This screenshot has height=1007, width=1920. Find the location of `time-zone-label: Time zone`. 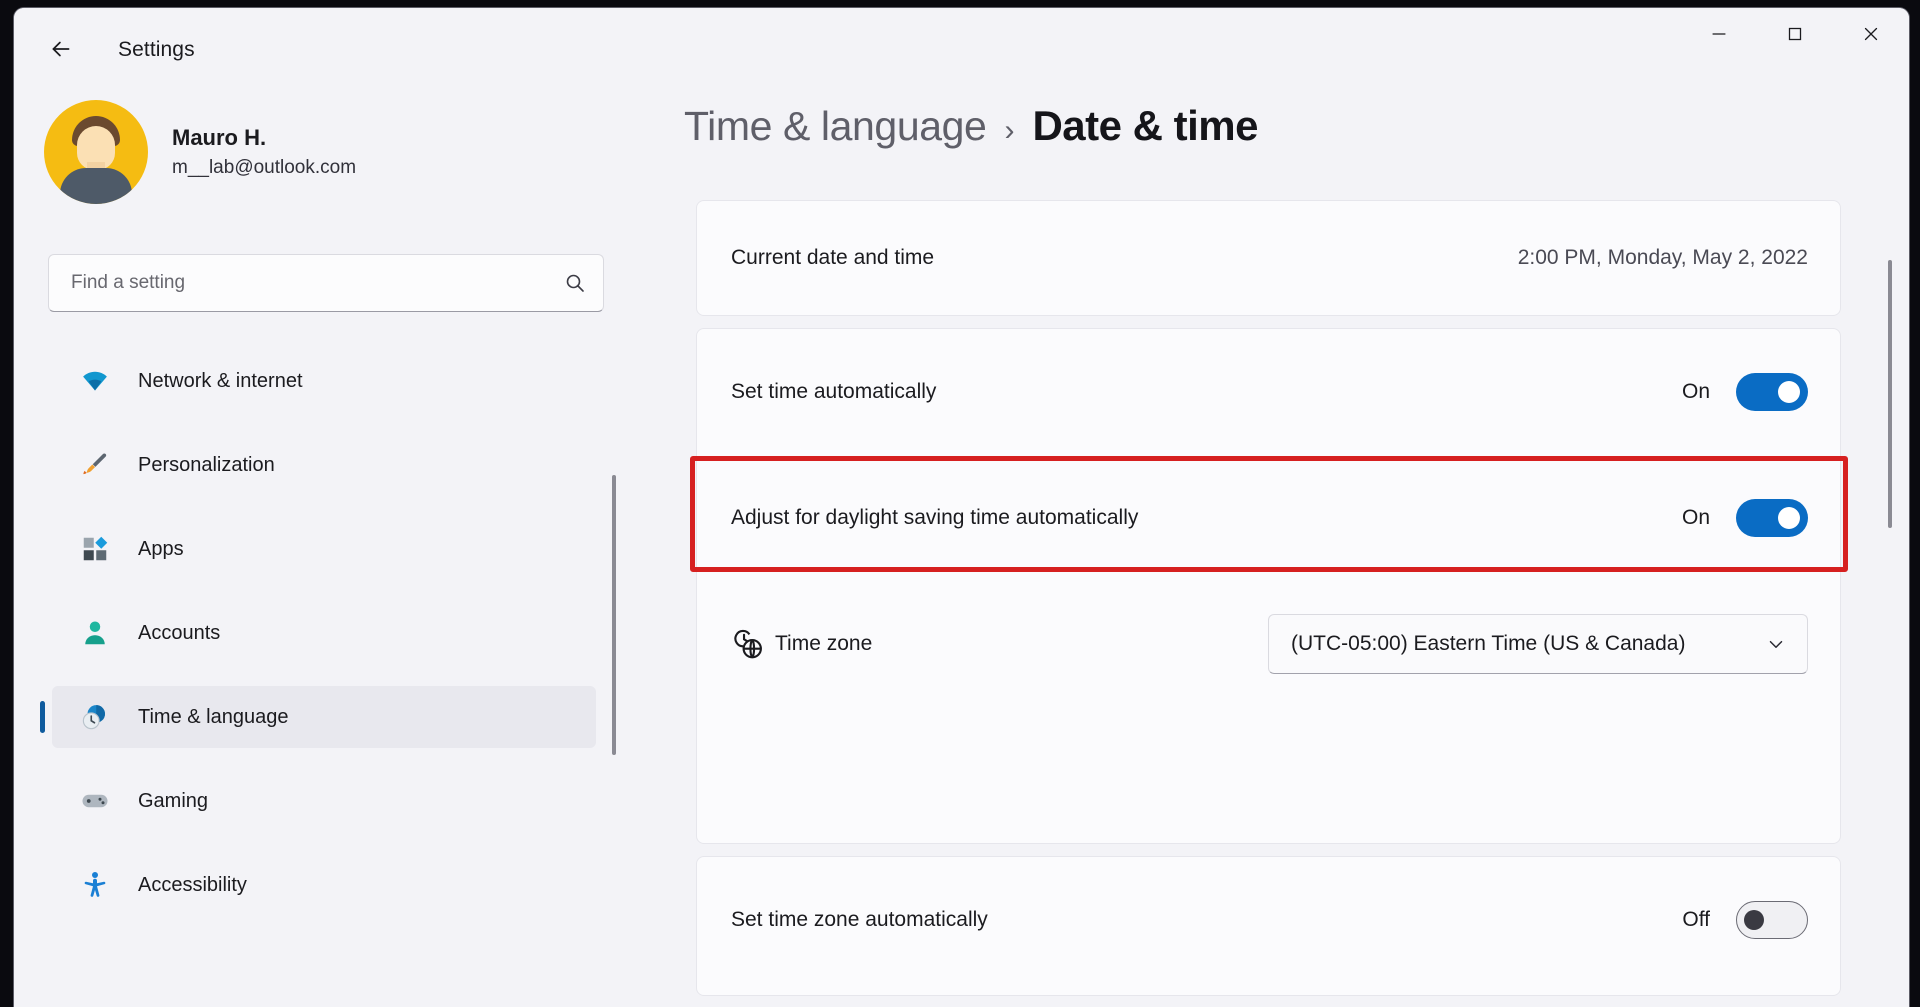

time-zone-label: Time zone is located at coordinates (824, 643).